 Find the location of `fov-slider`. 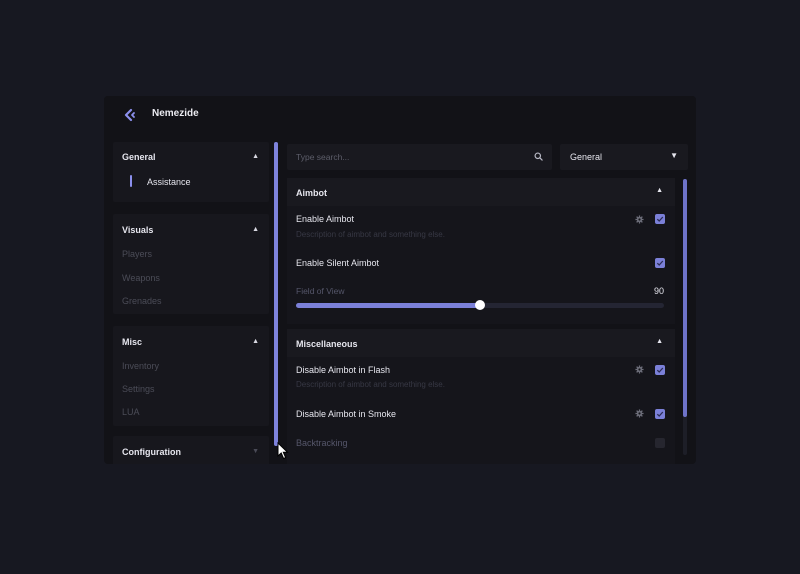

fov-slider is located at coordinates (480, 305).